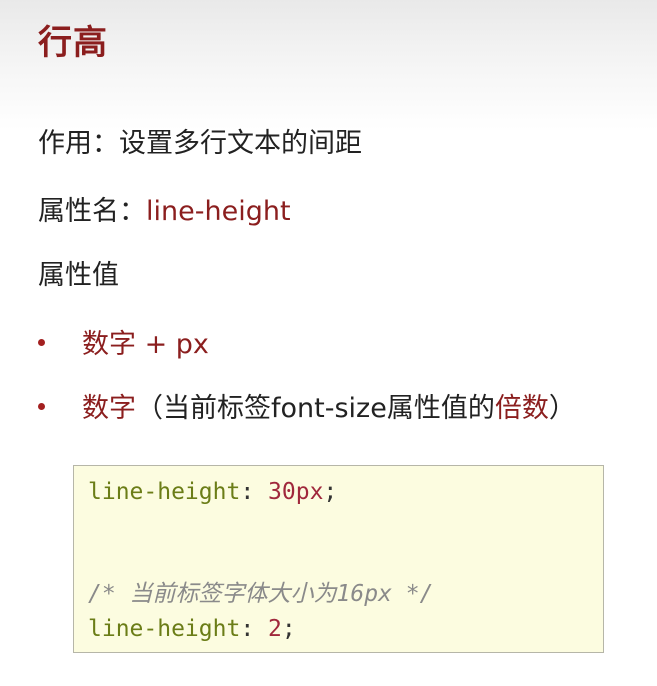 The image size is (657, 686). What do you see at coordinates (78, 143) in the screenshot?
I see `purpose-label: 作用：` at bounding box center [78, 143].